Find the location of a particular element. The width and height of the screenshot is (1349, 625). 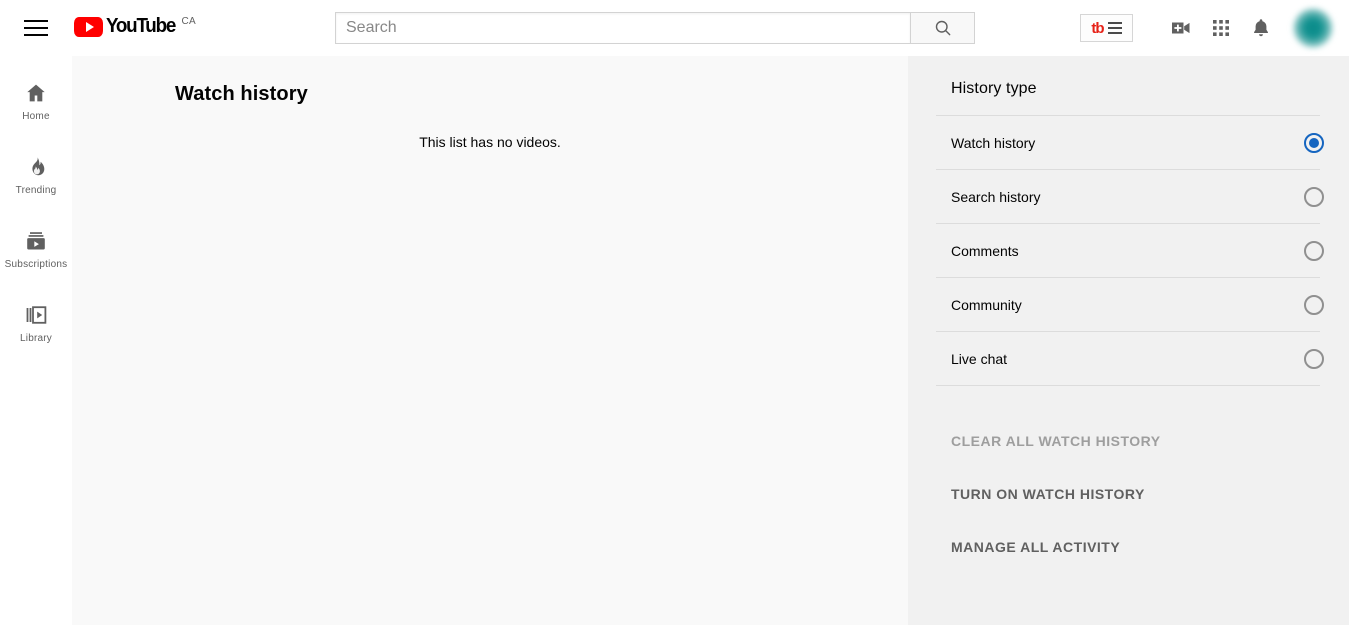

panel-title: History type is located at coordinates (994, 88).